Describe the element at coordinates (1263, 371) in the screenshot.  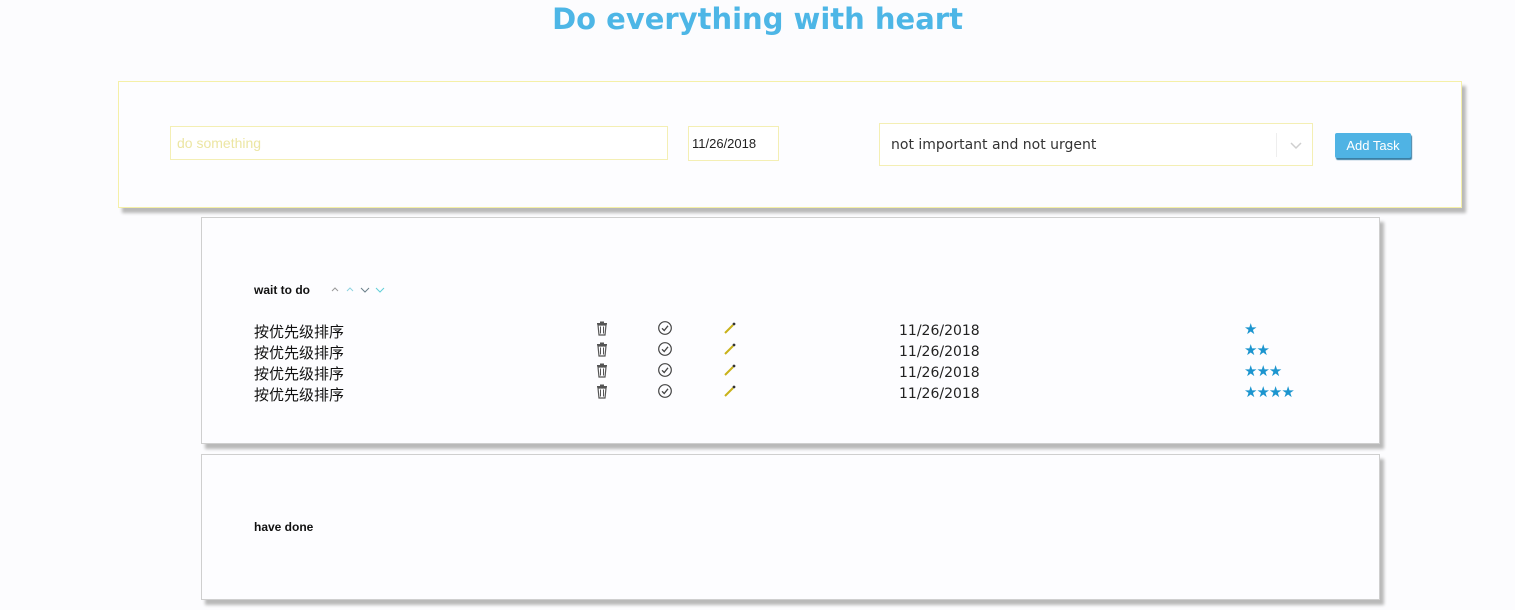
I see `priority-stars: ★★★` at that location.